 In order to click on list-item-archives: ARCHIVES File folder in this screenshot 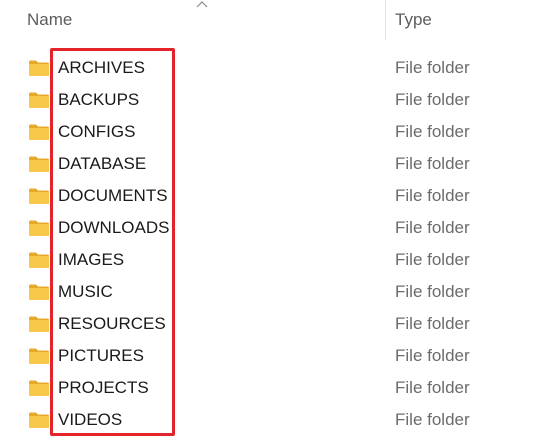, I will do `click(275, 68)`.